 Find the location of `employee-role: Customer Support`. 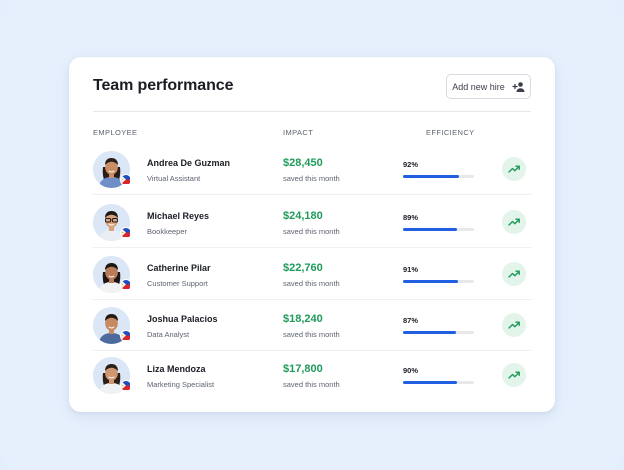

employee-role: Customer Support is located at coordinates (177, 283).